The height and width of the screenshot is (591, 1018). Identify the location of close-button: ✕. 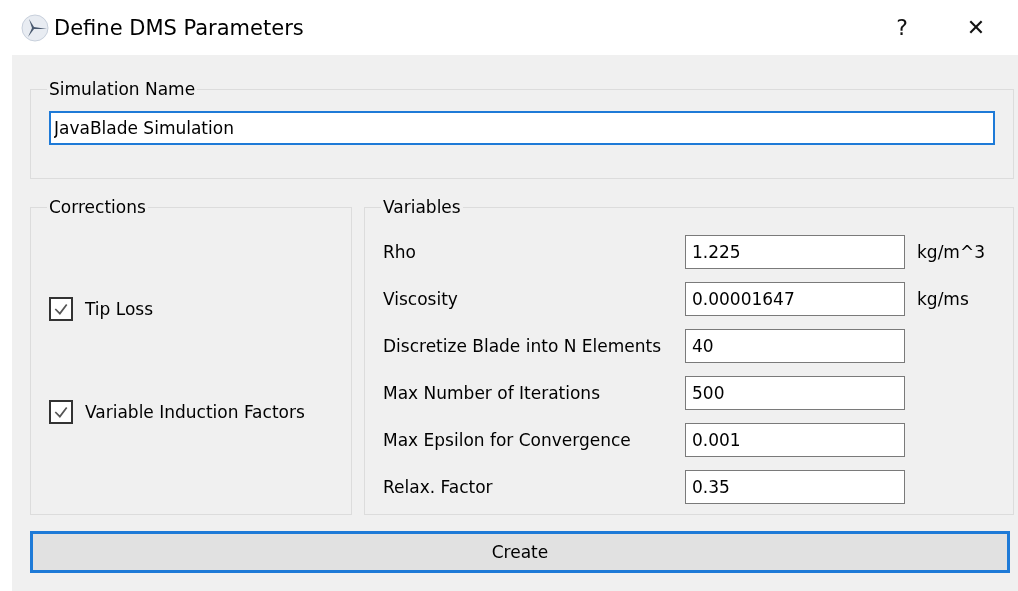
(976, 27).